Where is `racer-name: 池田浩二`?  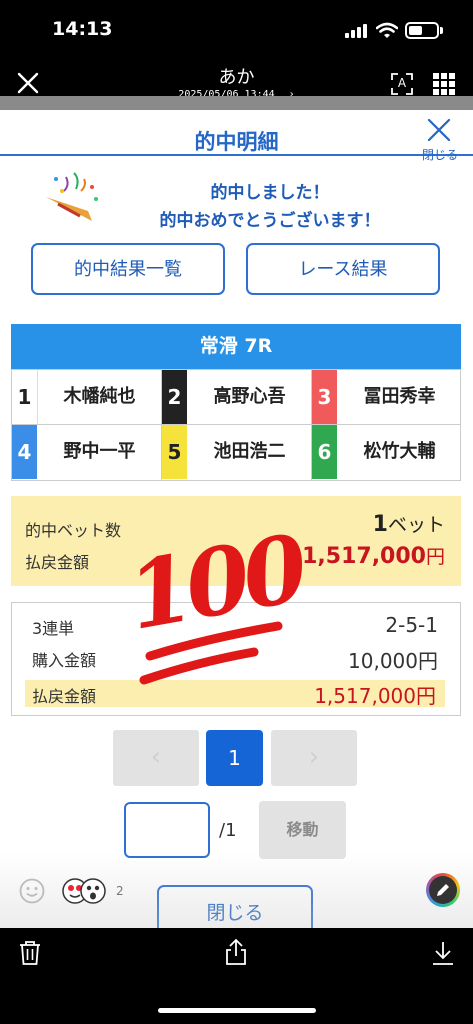
racer-name: 池田浩二 is located at coordinates (249, 451).